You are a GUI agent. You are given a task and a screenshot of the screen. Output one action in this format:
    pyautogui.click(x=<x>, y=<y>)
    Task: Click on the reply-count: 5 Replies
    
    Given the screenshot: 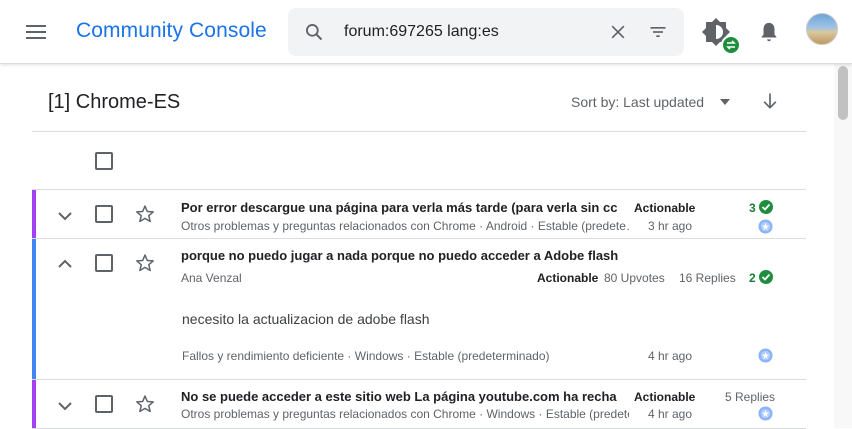 What is the action you would take?
    pyautogui.click(x=750, y=397)
    